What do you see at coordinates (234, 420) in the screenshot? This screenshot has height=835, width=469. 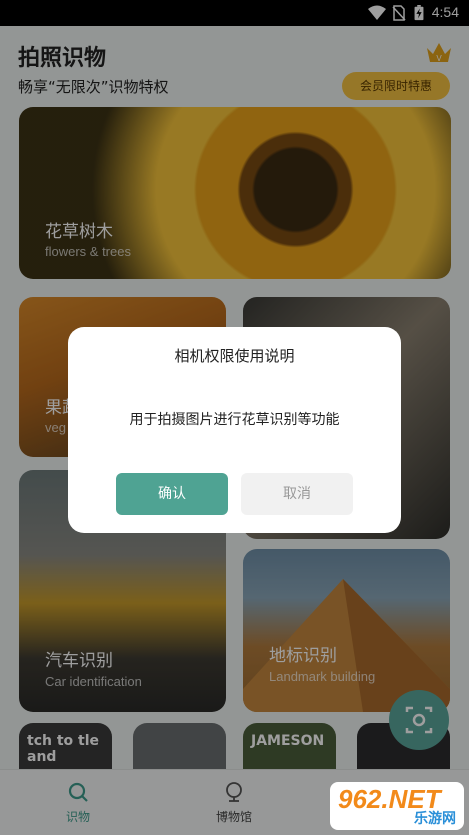 I see `dialog-message: 用于拍摄图片进行花草识别等功能` at bounding box center [234, 420].